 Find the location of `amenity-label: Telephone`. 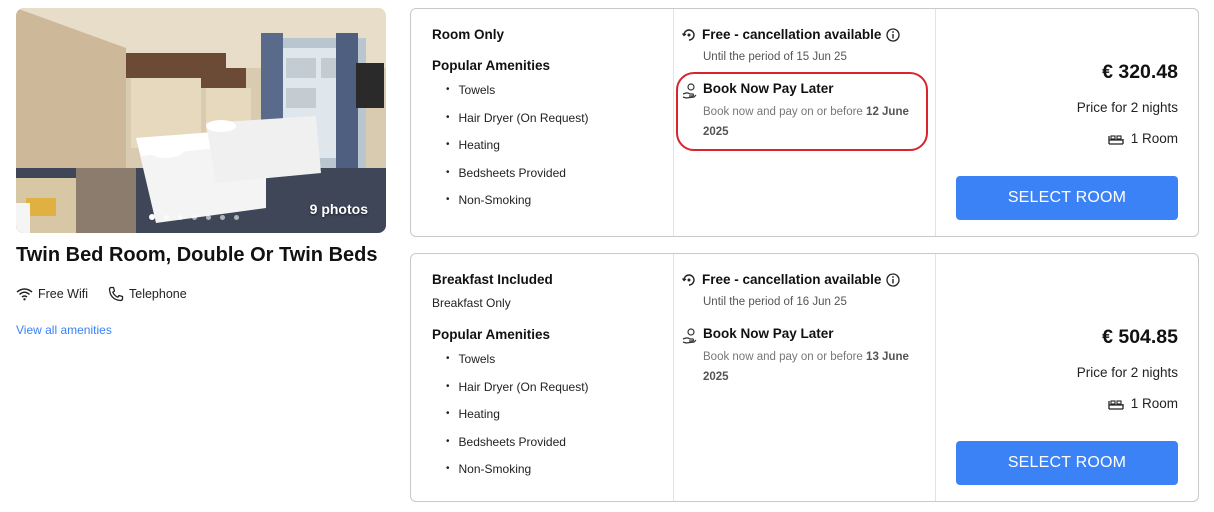

amenity-label: Telephone is located at coordinates (158, 294).